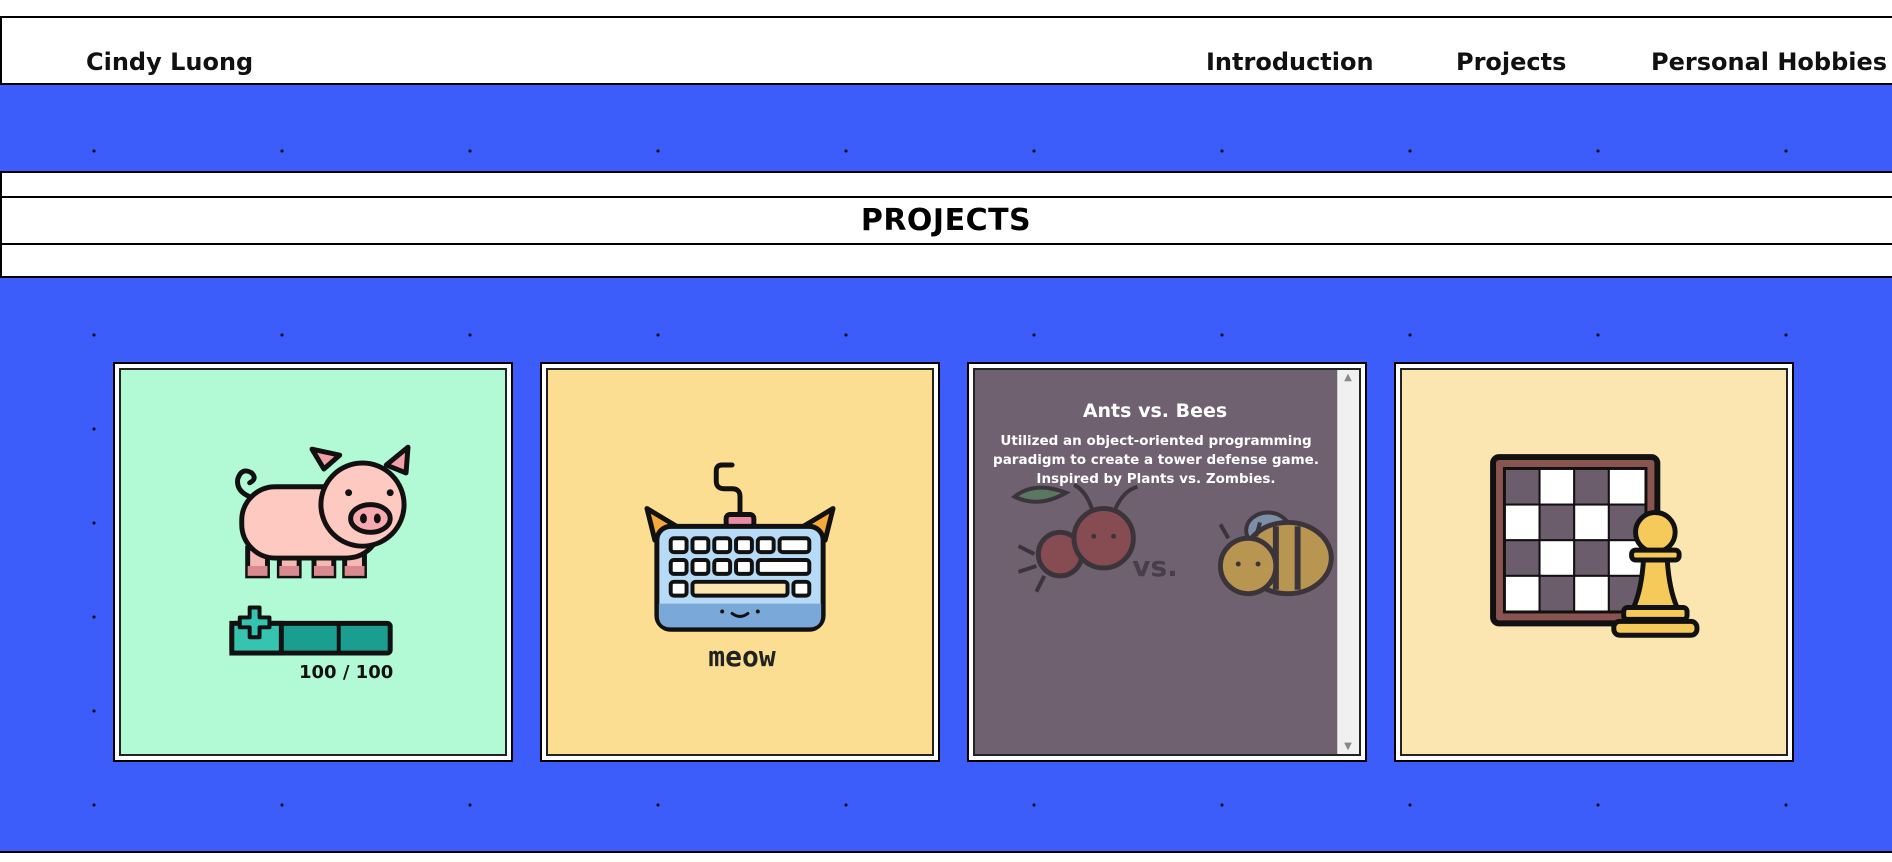  I want to click on project-card-chess, so click(1594, 562).